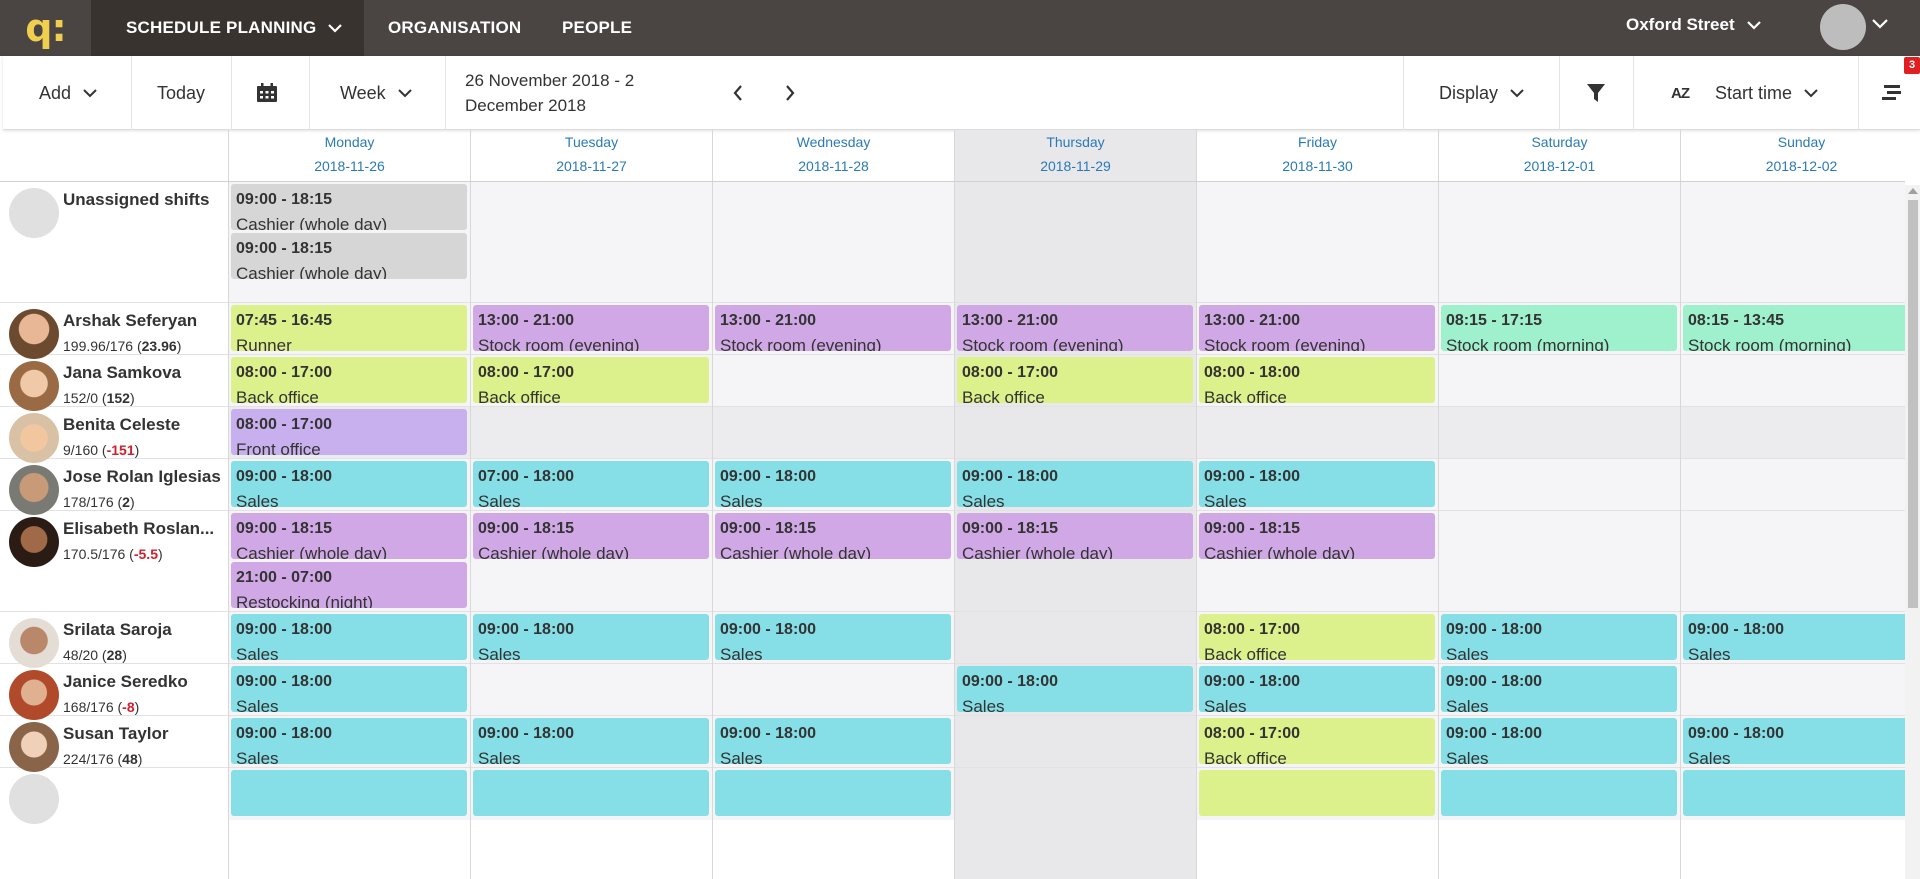  I want to click on employee-row-header: Benita Celeste 9/160 (-151), so click(114, 435).